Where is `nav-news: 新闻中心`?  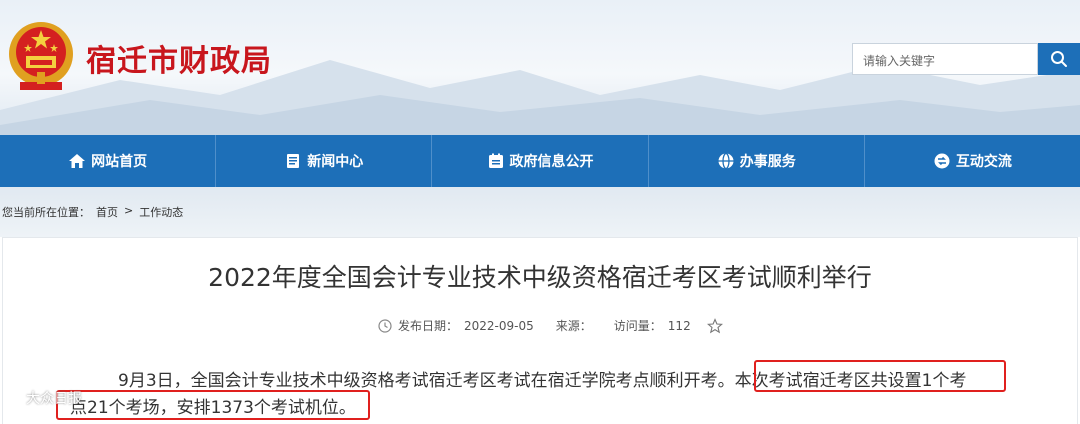 nav-news: 新闻中心 is located at coordinates (324, 161).